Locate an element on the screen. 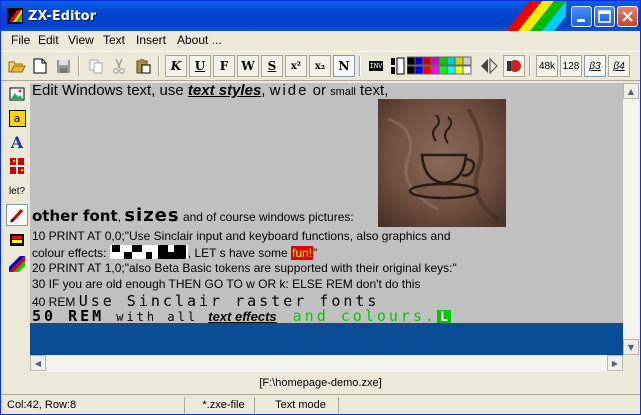 The width and height of the screenshot is (641, 415). editor-line-4: colour effects: , LET s have some fun!" is located at coordinates (174, 252).